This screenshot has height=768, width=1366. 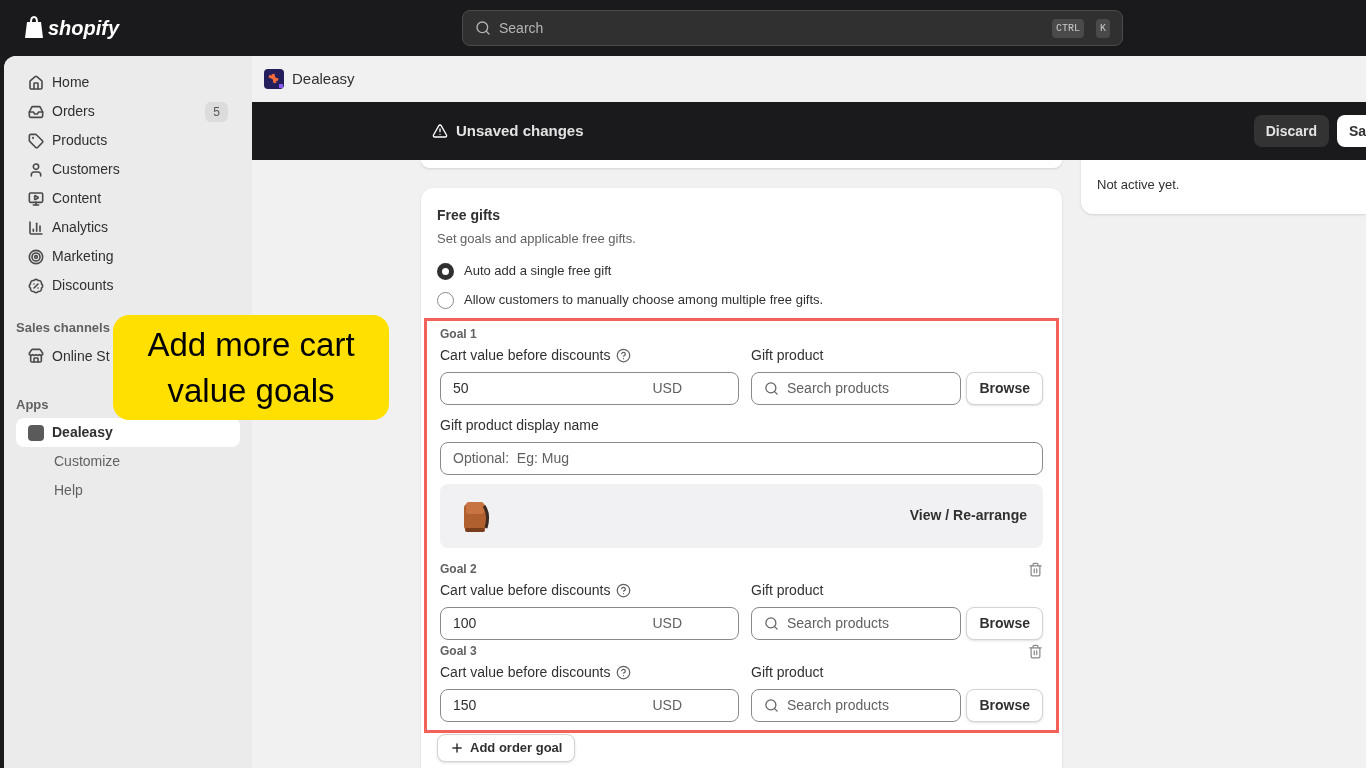 I want to click on radio-label: Allow customers to manually choose among multiple free gifts., so click(x=644, y=300).